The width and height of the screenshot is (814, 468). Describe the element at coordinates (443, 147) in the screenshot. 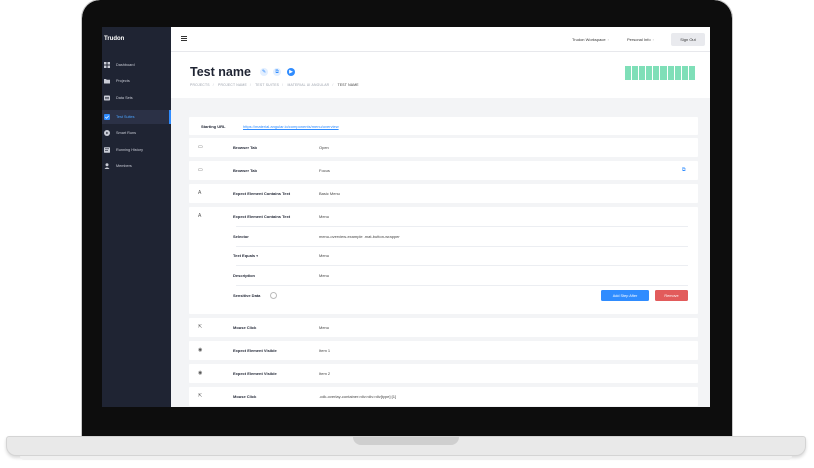

I see `step-row: ▭ Browser Tab Open` at that location.